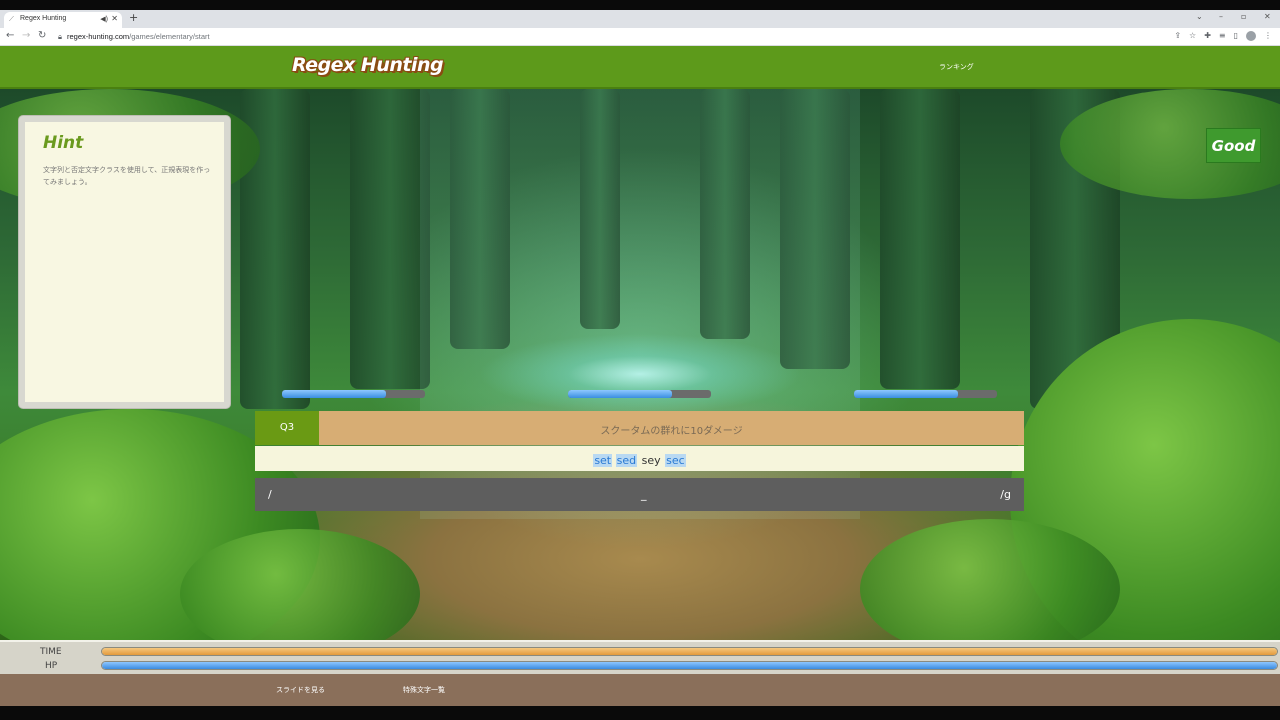  Describe the element at coordinates (60, 36) in the screenshot. I see `lock-icon: 🔒︎` at that location.